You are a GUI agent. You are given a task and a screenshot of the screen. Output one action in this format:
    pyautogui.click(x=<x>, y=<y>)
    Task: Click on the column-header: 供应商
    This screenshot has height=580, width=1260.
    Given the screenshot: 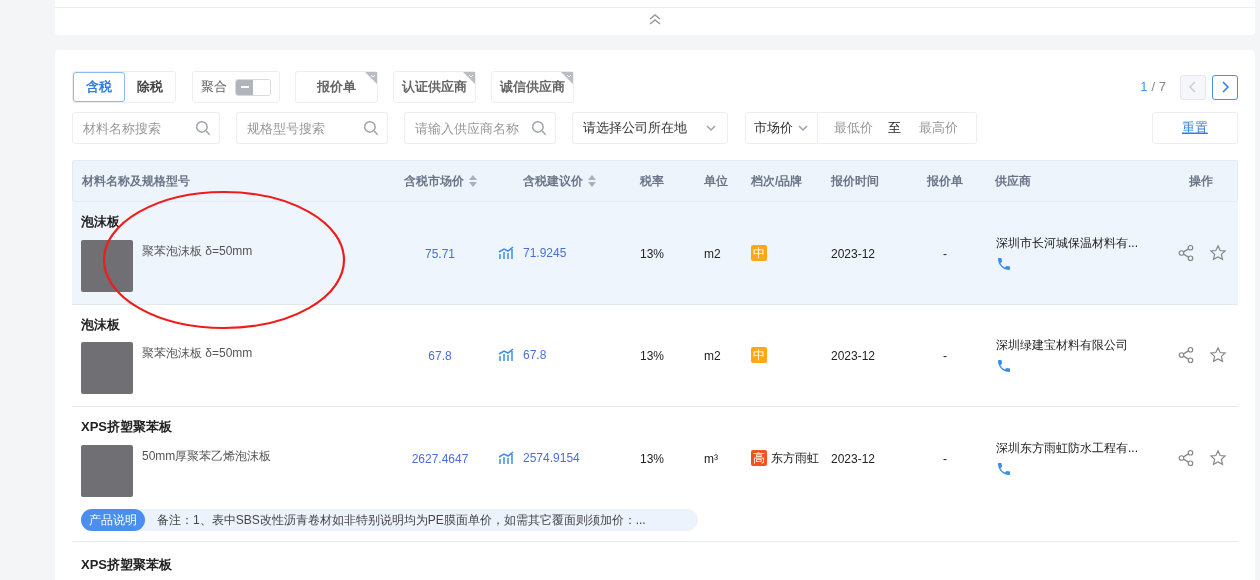 What is the action you would take?
    pyautogui.click(x=1013, y=181)
    